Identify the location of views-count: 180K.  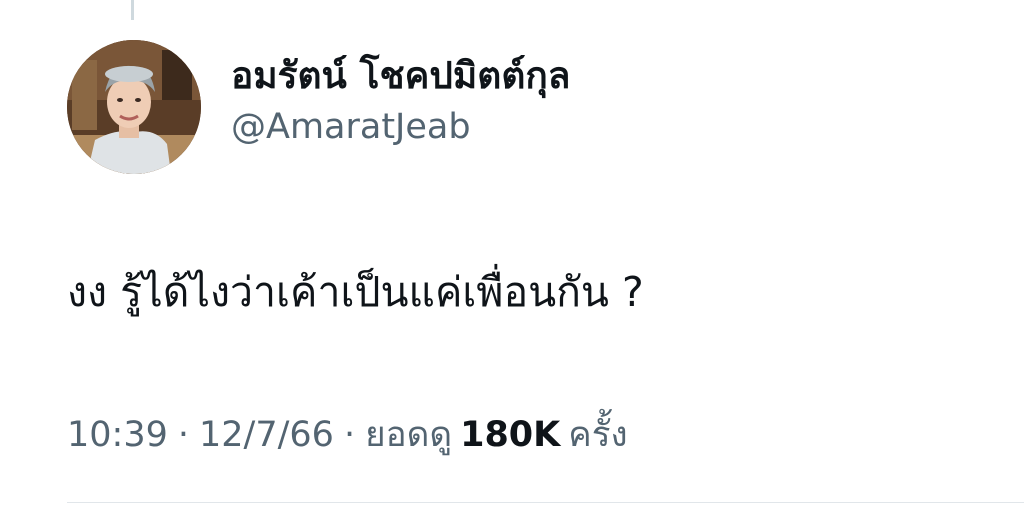
(510, 435).